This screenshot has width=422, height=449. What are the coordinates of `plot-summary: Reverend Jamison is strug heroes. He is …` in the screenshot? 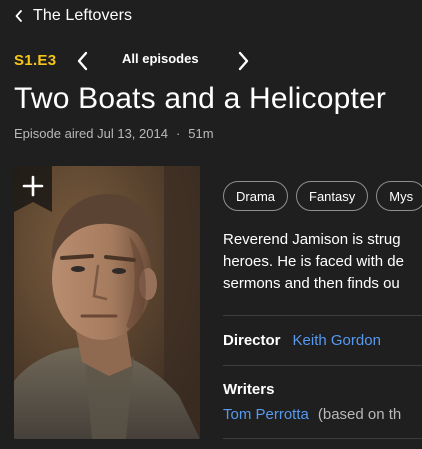 It's located at (322, 262).